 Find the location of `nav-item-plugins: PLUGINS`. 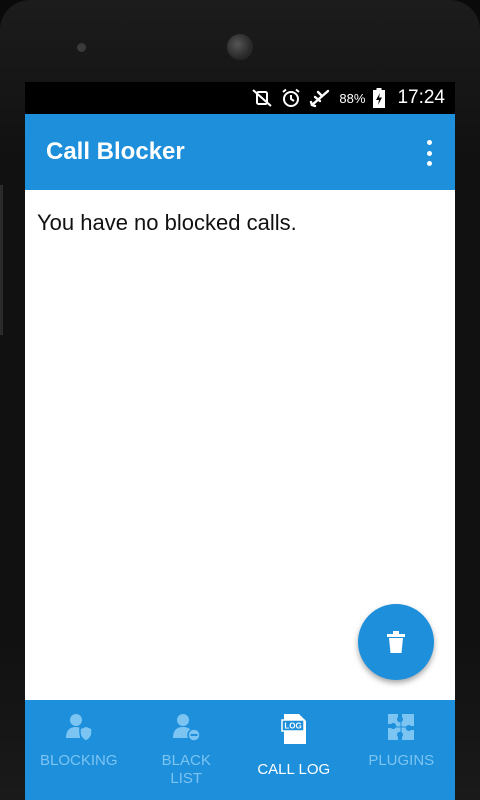

nav-item-plugins: PLUGINS is located at coordinates (402, 750).